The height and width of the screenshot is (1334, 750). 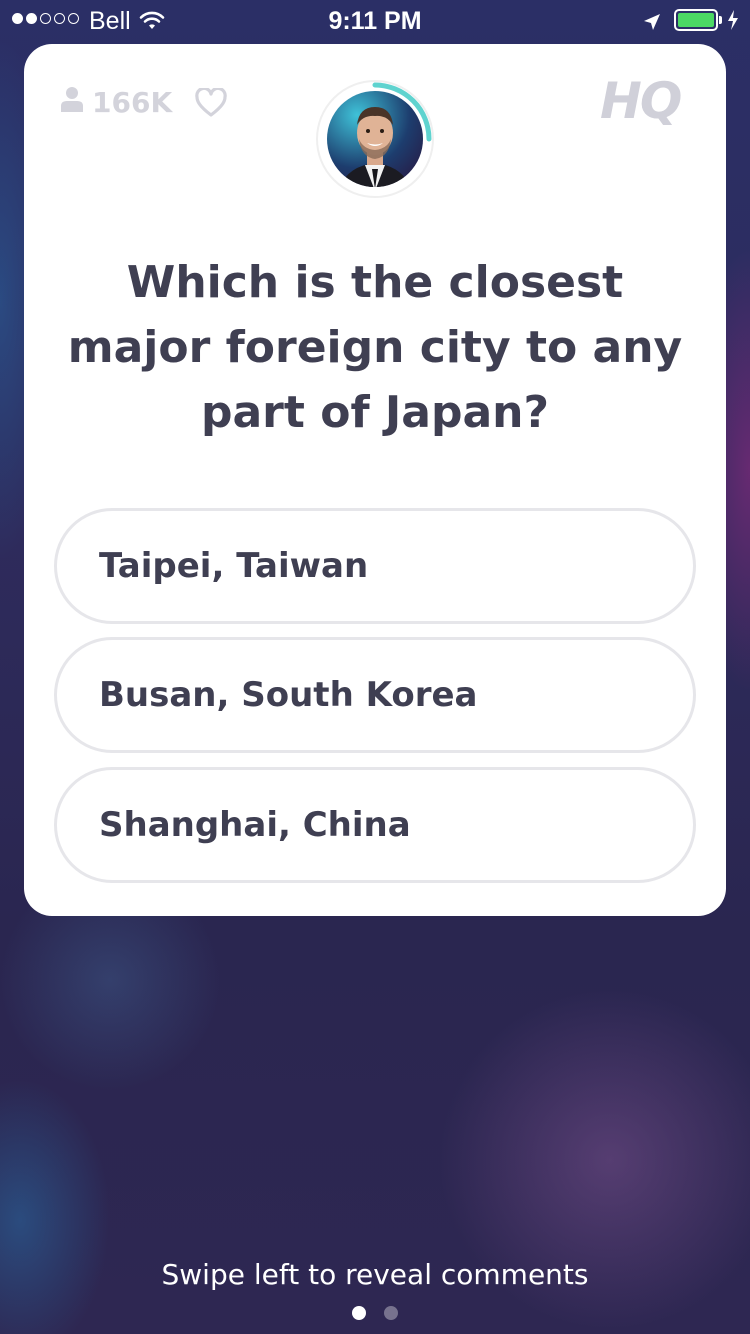 I want to click on battery-icon, so click(x=698, y=20).